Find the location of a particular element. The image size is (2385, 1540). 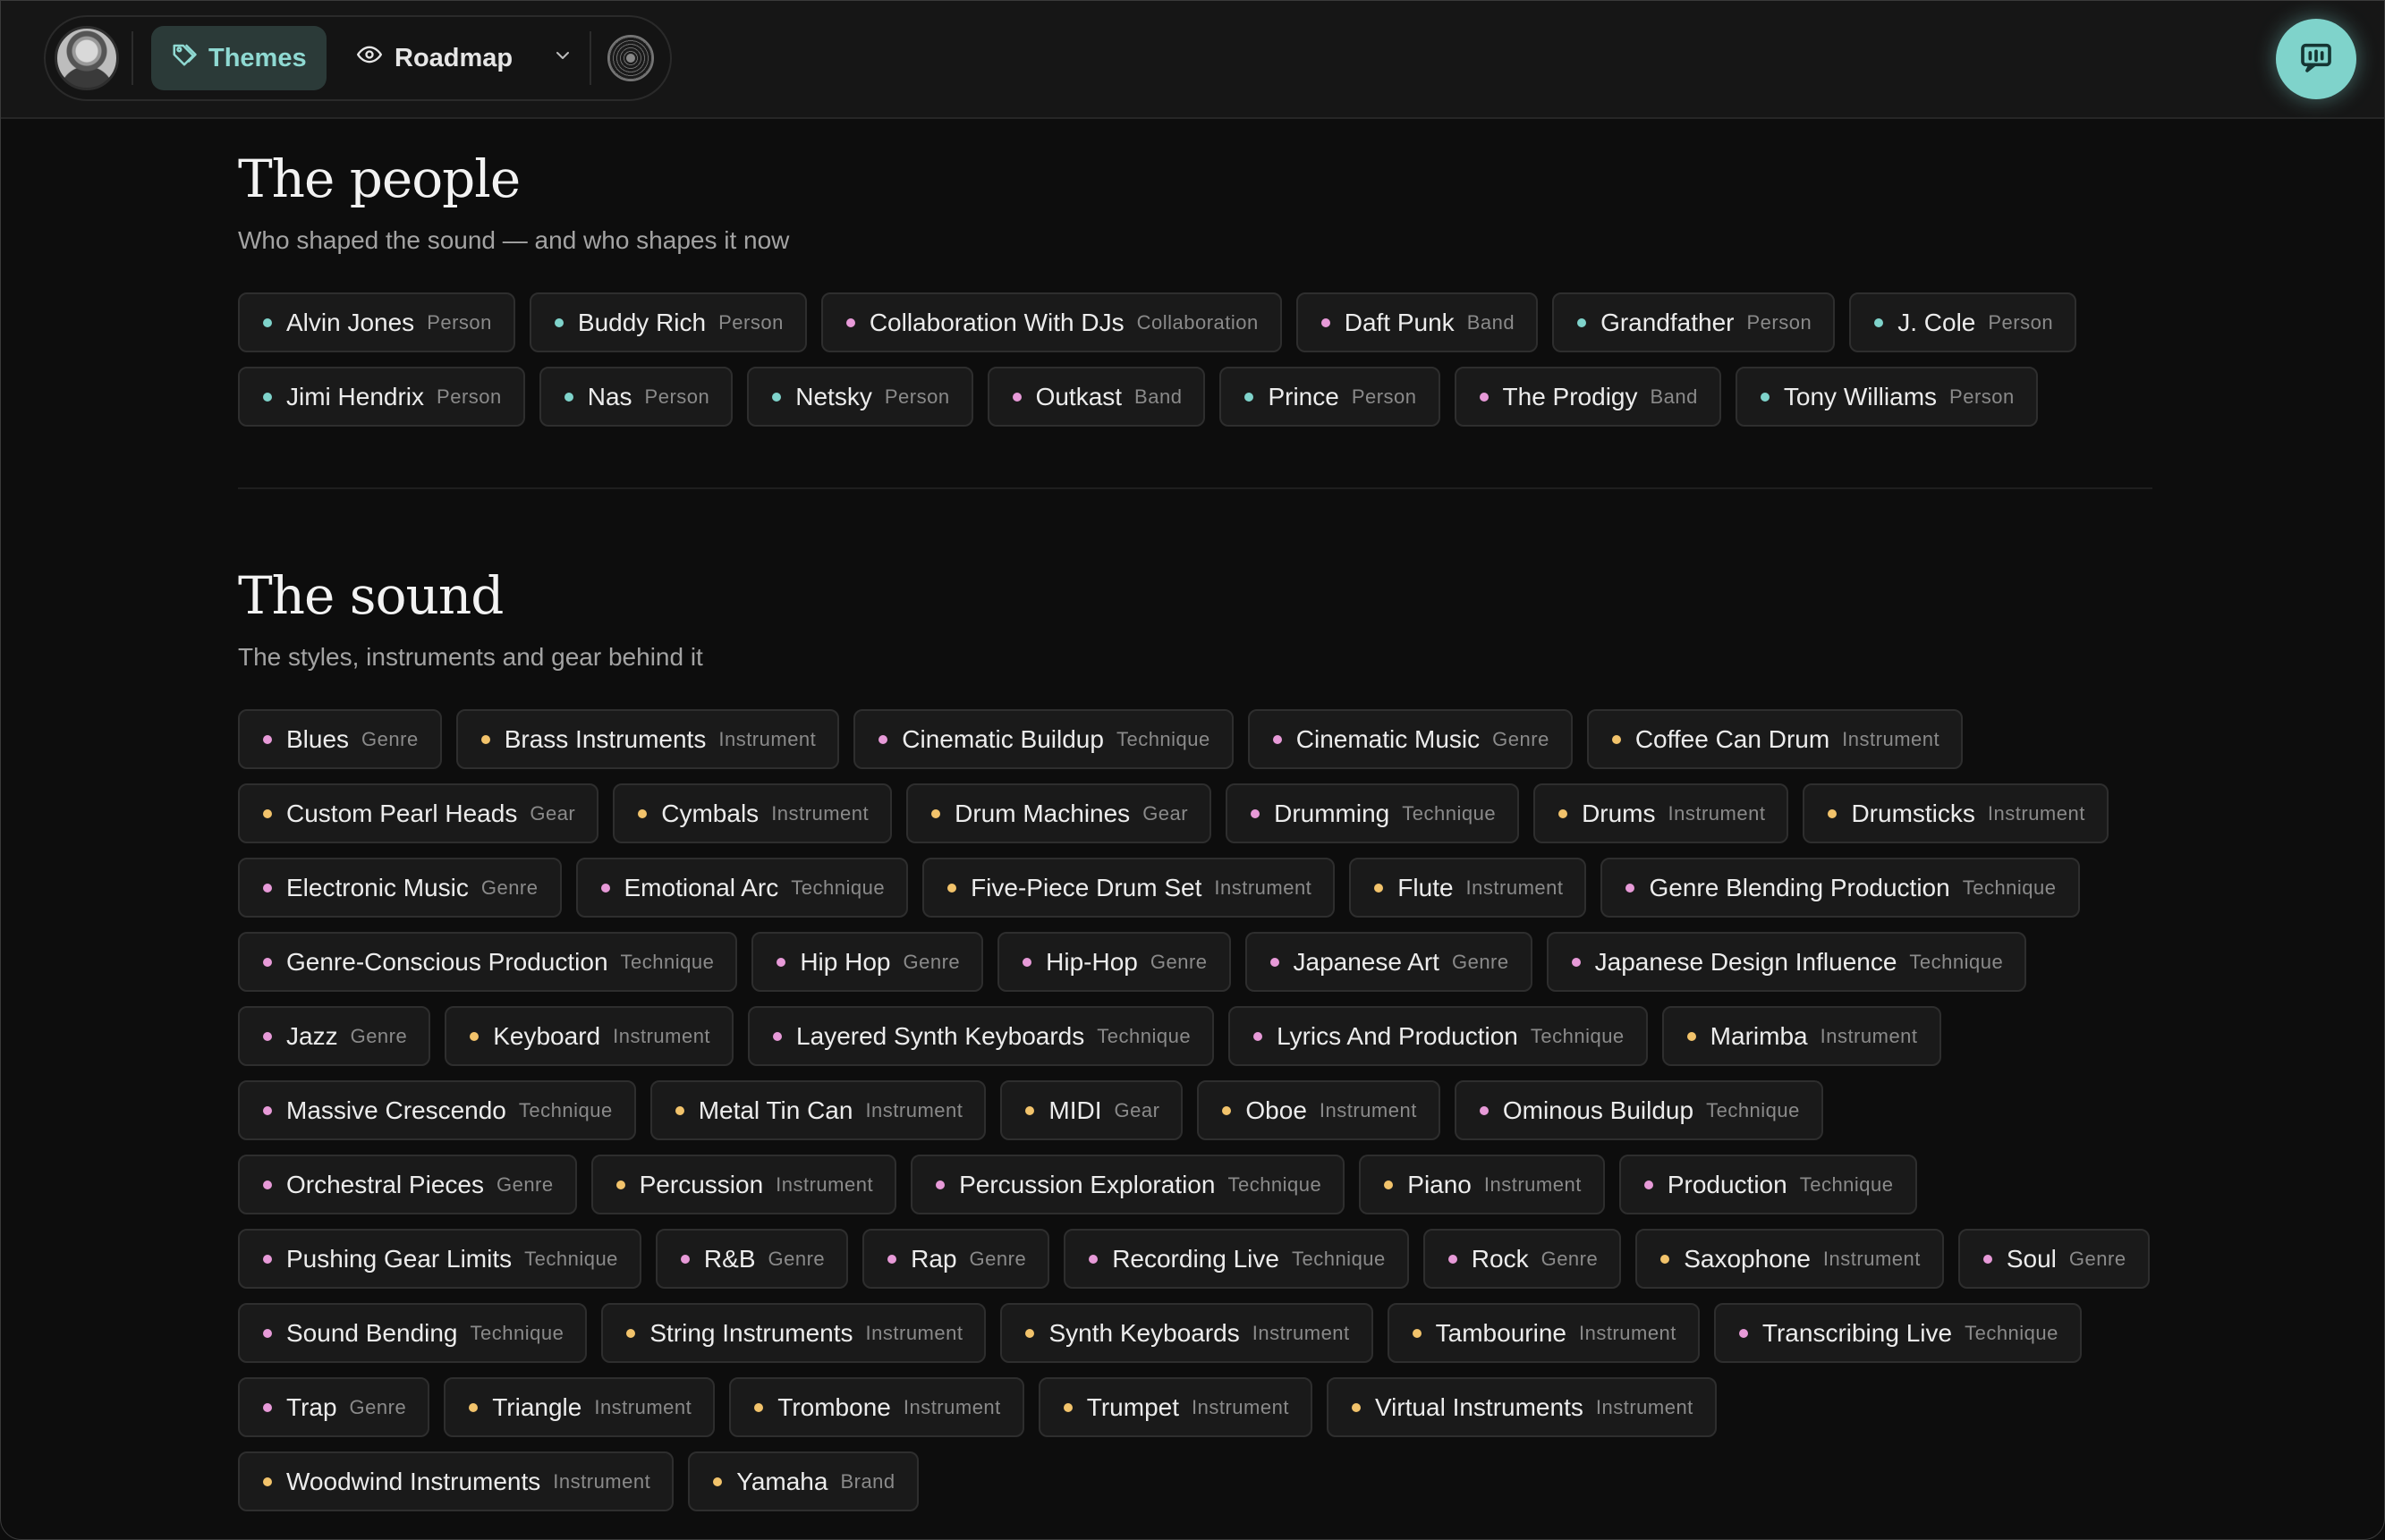

theme-chip: Nas Person is located at coordinates (636, 397).